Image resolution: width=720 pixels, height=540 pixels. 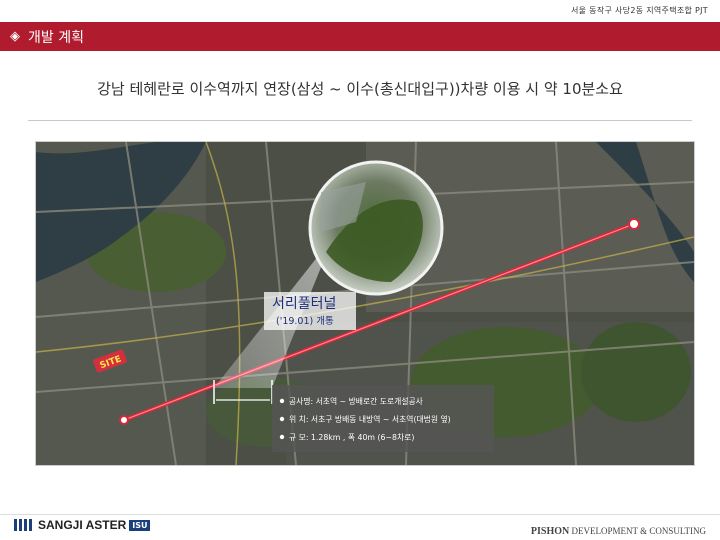 What do you see at coordinates (634, 224) in the screenshot?
I see `route-end-marker` at bounding box center [634, 224].